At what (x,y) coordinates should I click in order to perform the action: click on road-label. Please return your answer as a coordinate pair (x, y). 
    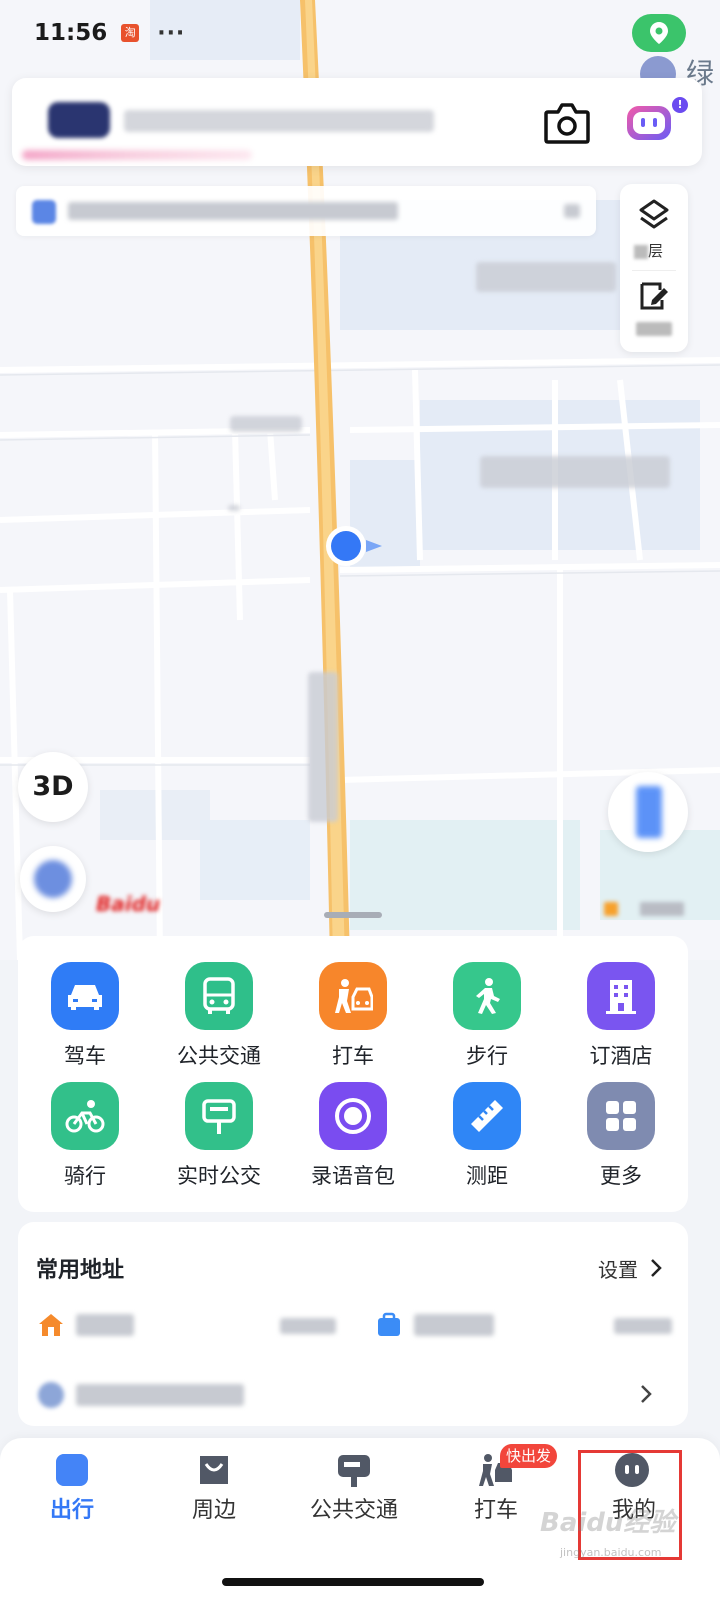
    Looking at the image, I should click on (323, 747).